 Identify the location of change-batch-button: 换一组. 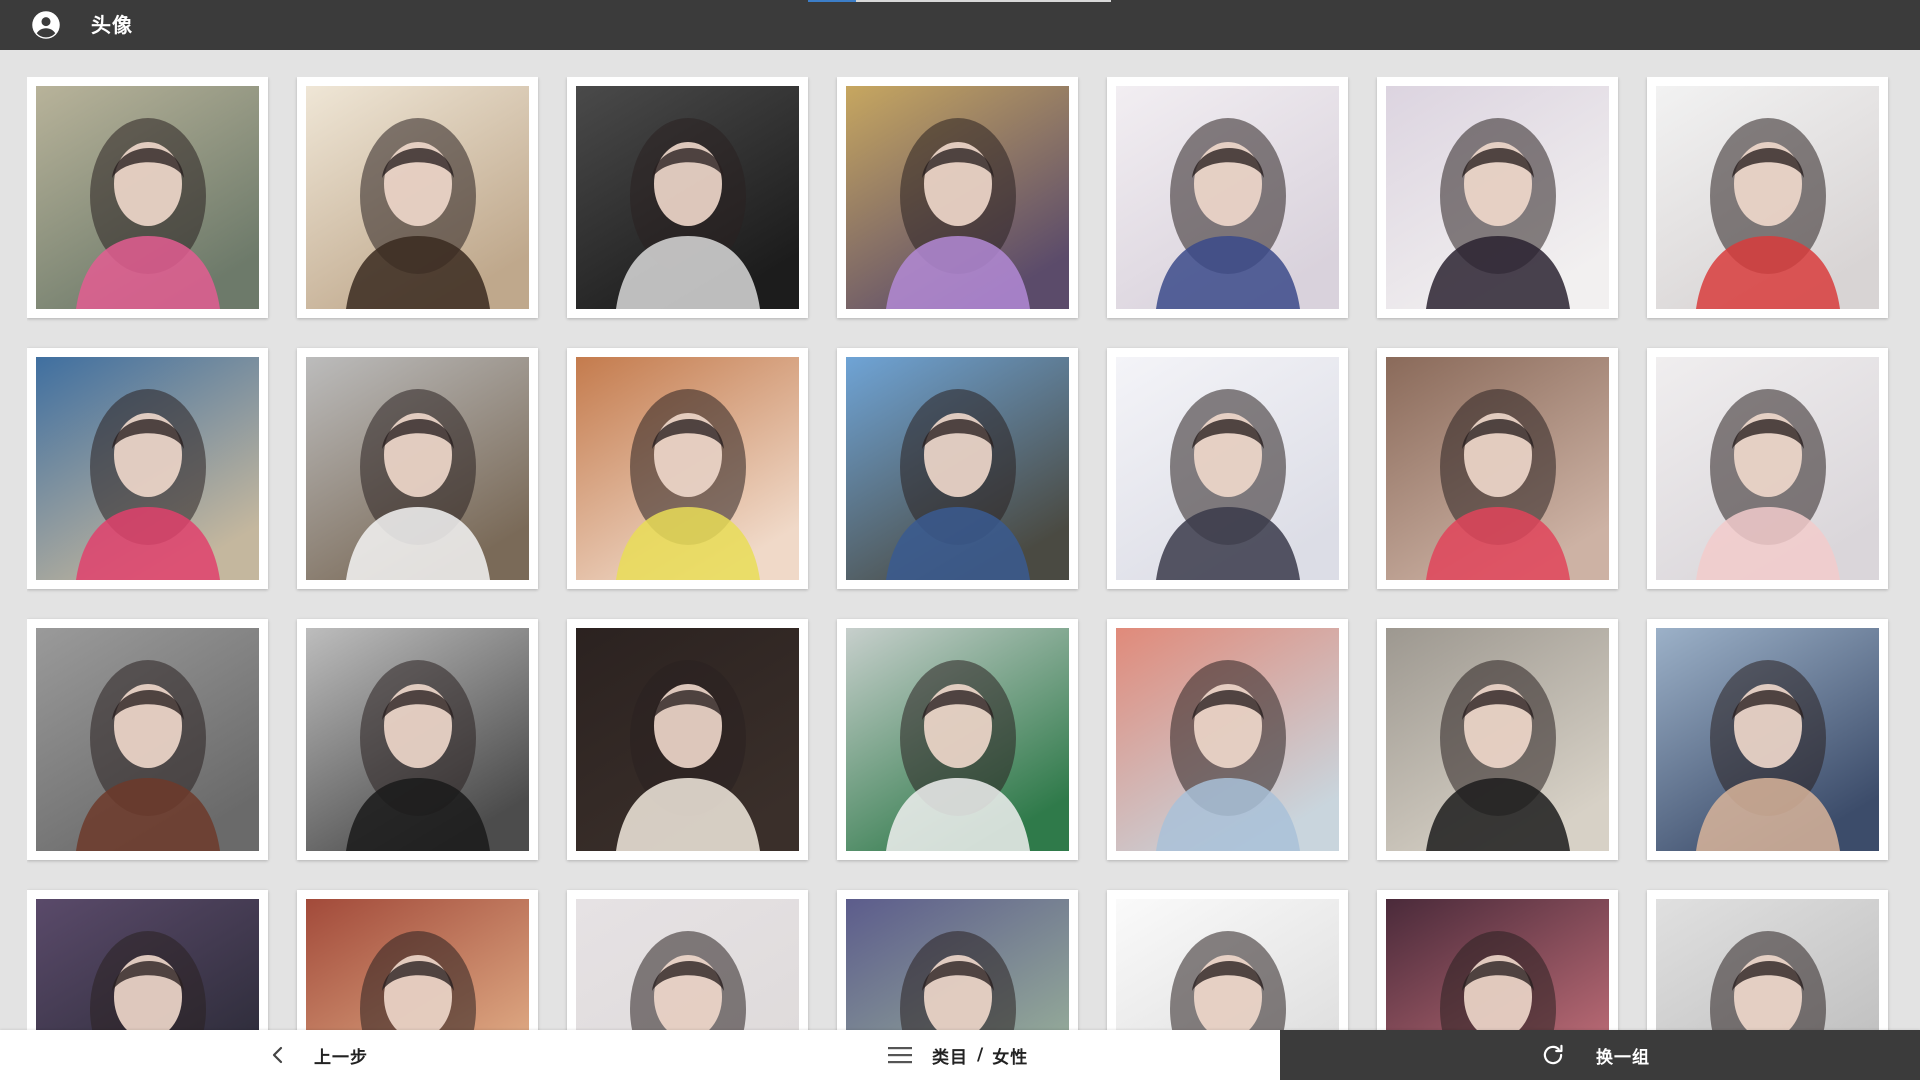
(1600, 1055).